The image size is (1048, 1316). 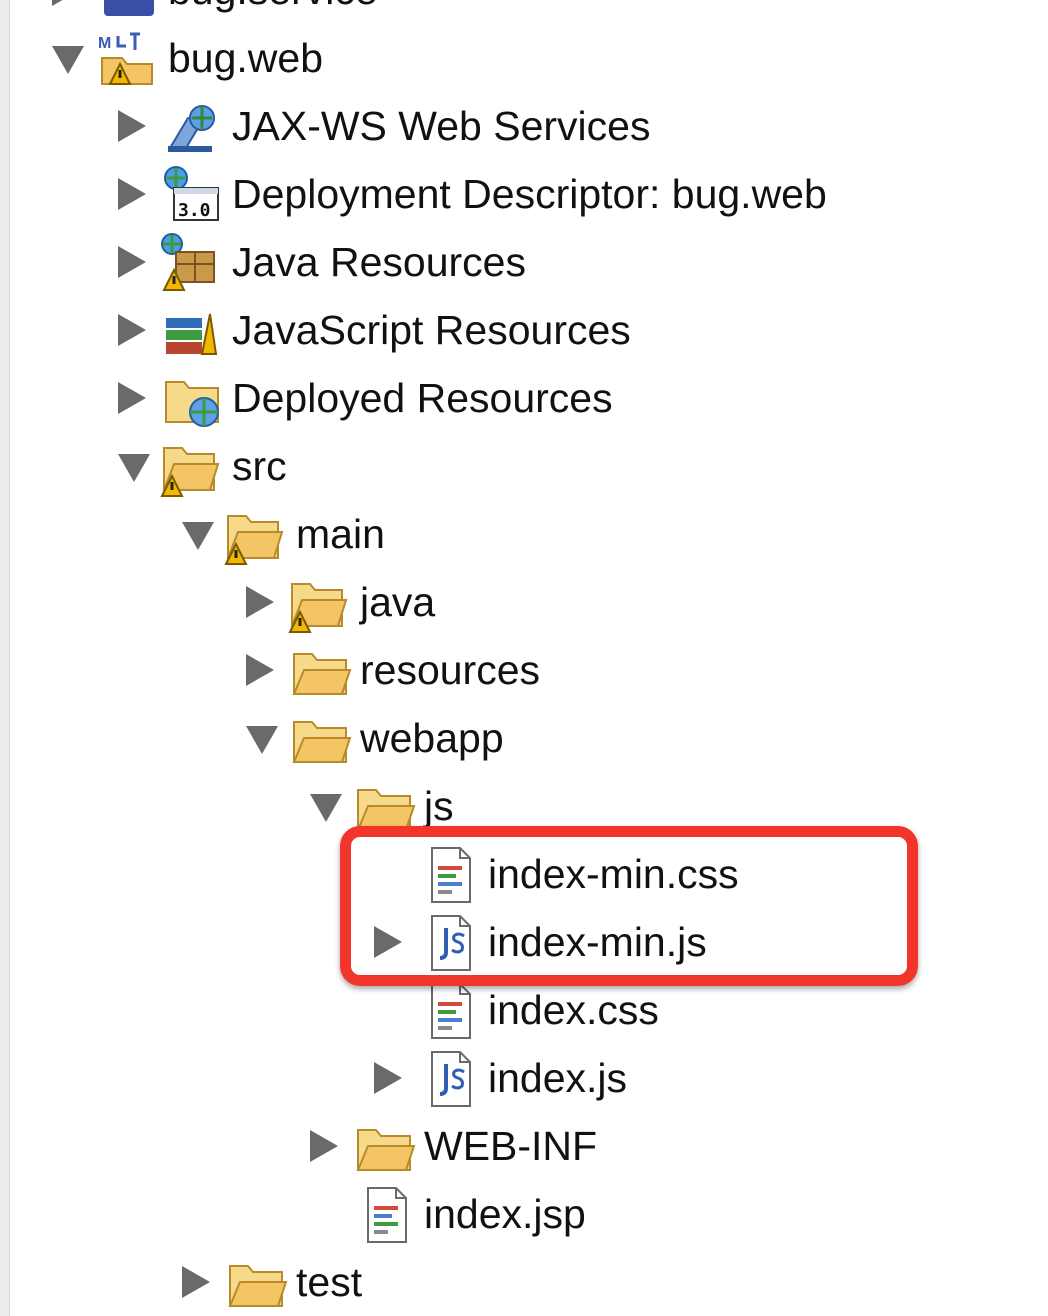 I want to click on tree-row-label: JAX-WS Web Services, so click(x=441, y=126).